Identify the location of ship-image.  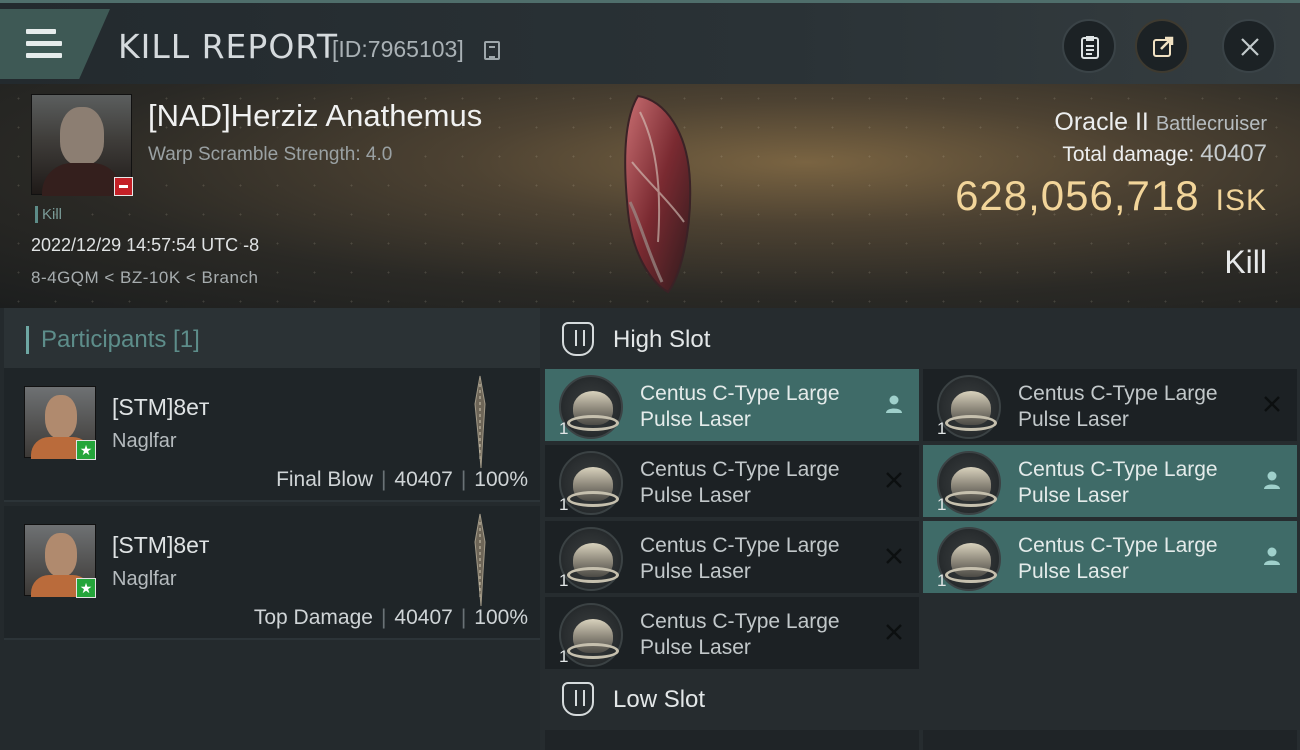
(655, 194).